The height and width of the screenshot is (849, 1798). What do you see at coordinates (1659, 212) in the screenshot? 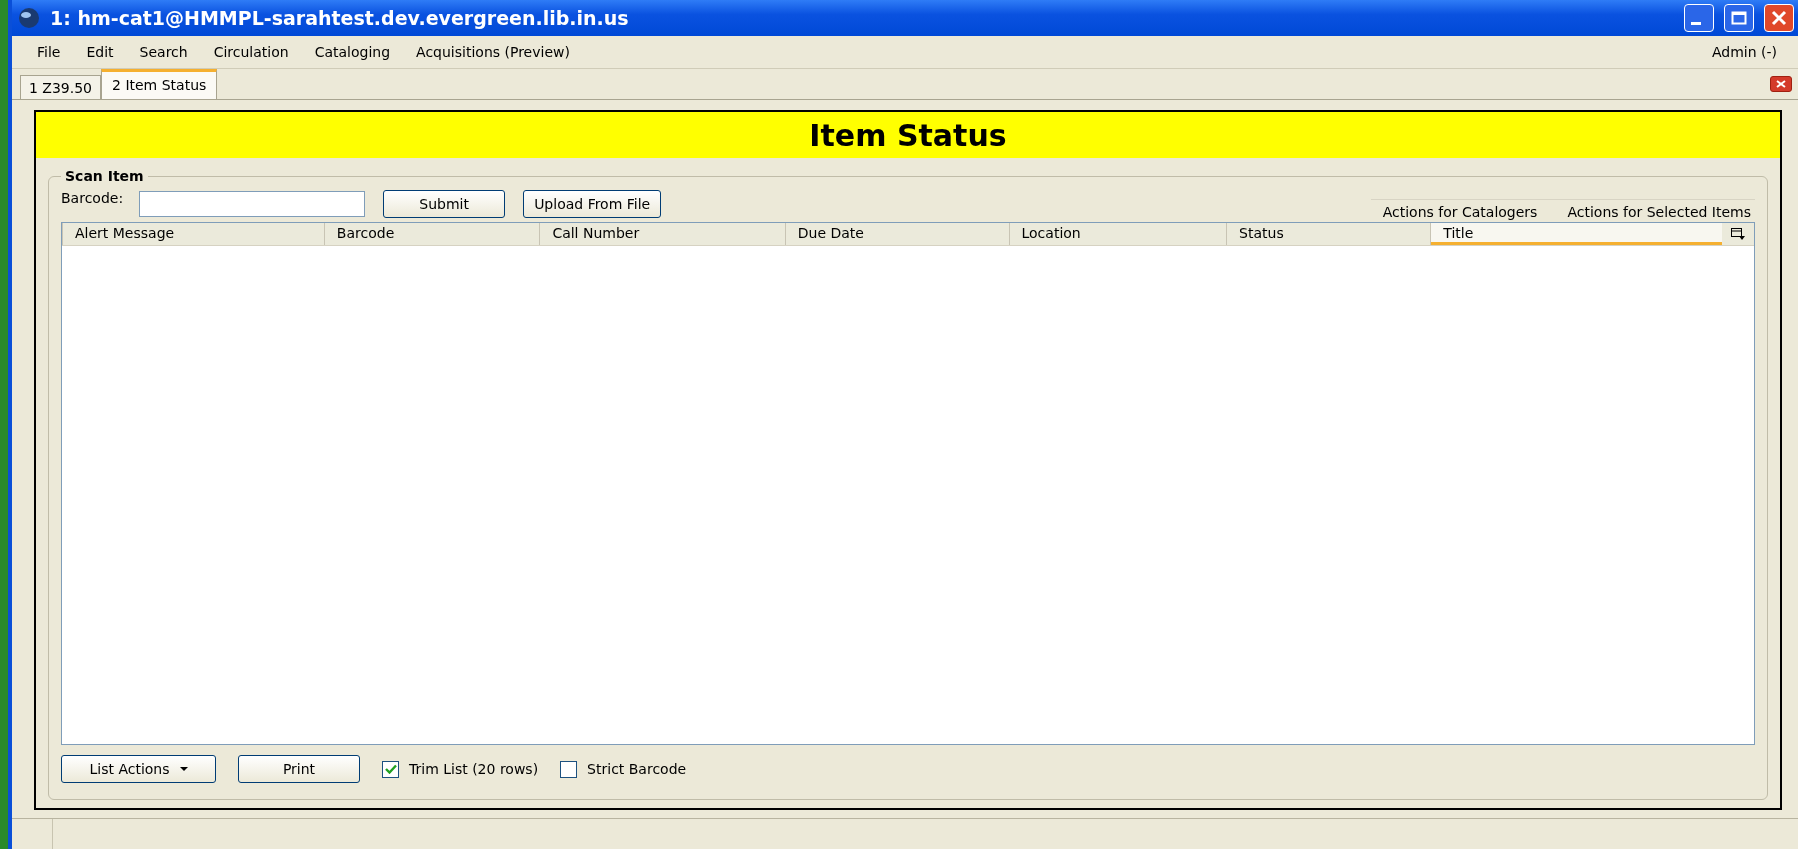
I see `actions-menu: Actions for Selected Items` at bounding box center [1659, 212].